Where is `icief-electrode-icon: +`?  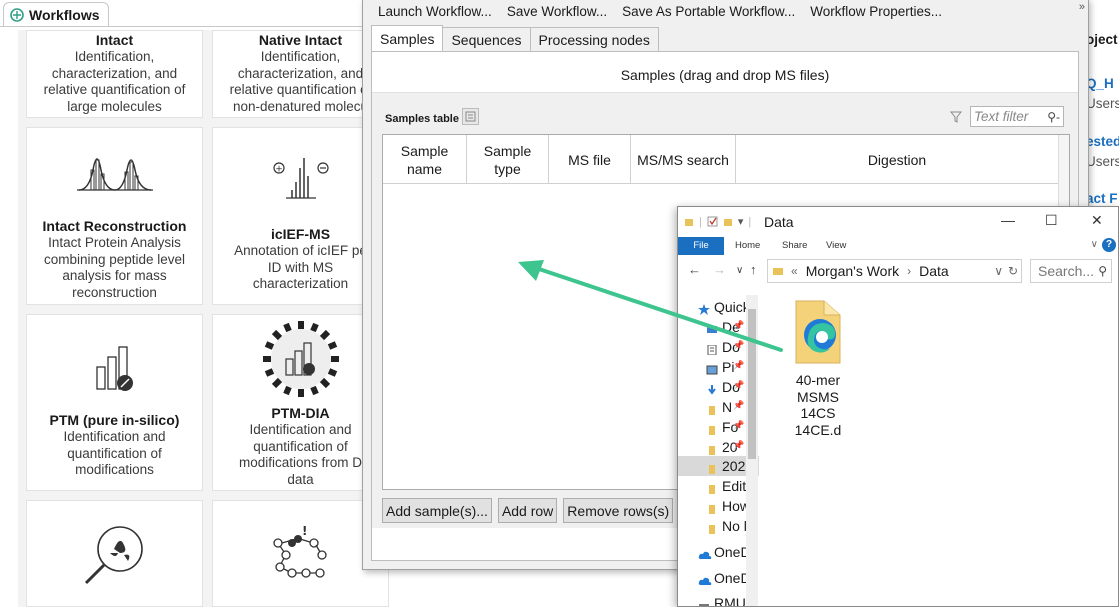
icief-electrode-icon: + is located at coordinates (300, 178).